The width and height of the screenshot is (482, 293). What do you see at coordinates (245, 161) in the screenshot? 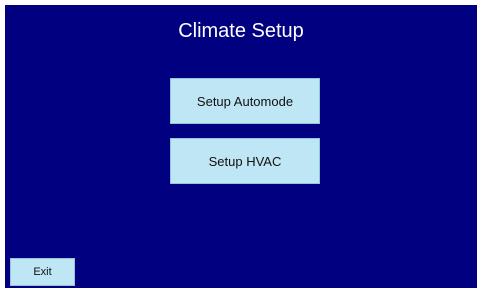
I see `setup-hvac-button: Setup HVAC` at bounding box center [245, 161].